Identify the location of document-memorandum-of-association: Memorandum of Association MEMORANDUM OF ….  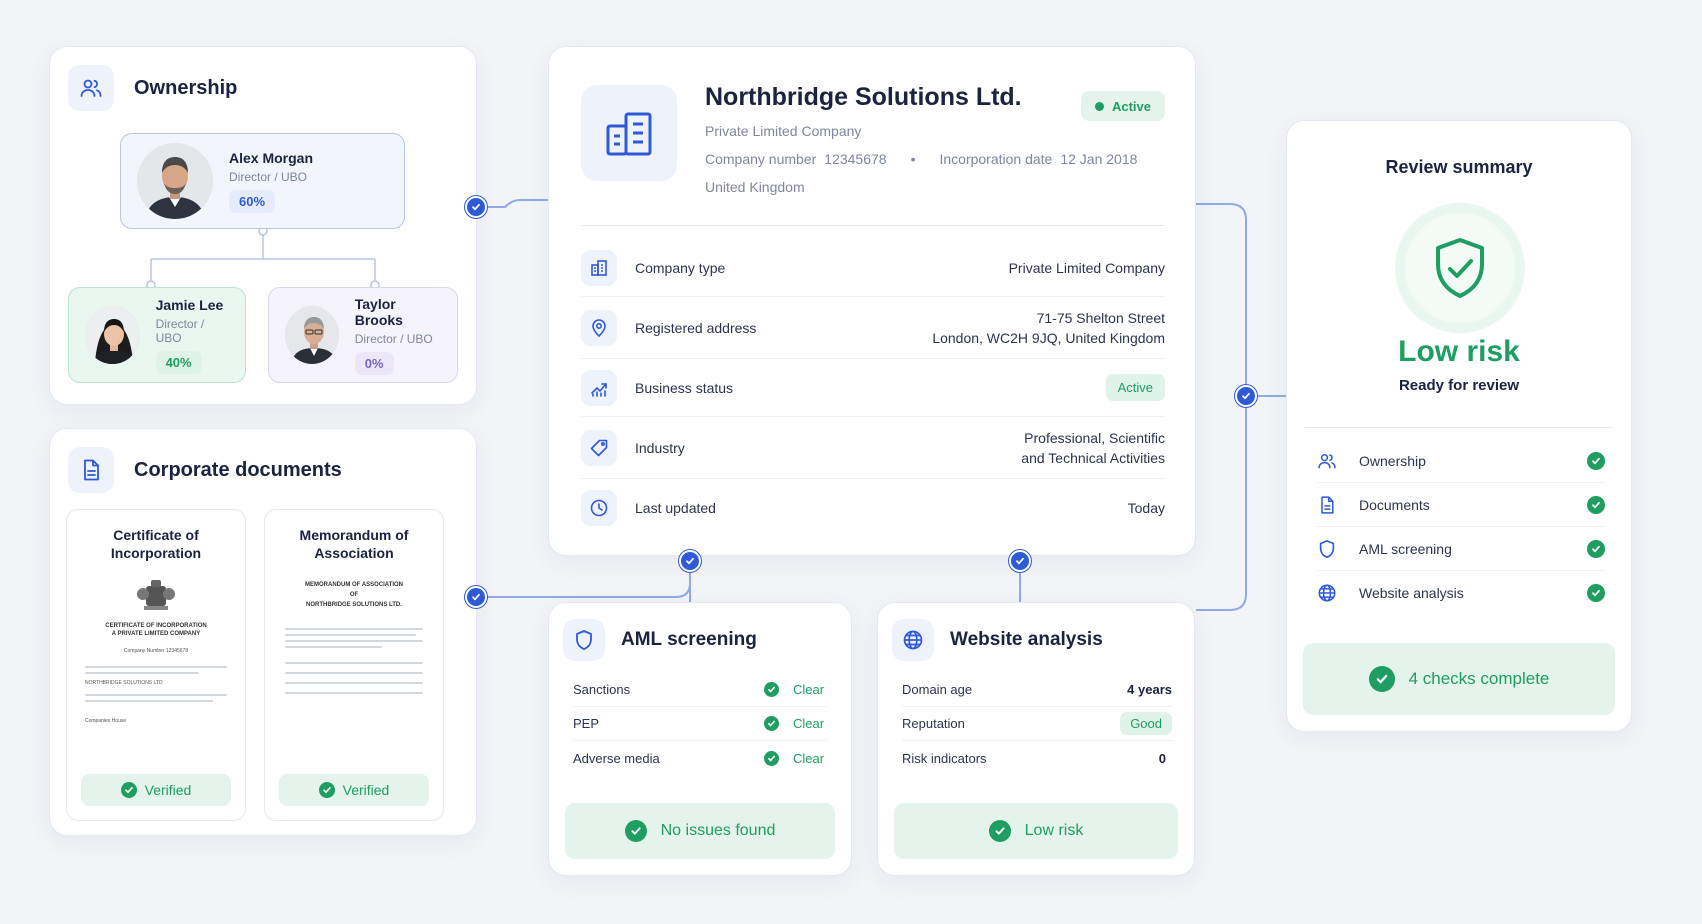
(354, 665).